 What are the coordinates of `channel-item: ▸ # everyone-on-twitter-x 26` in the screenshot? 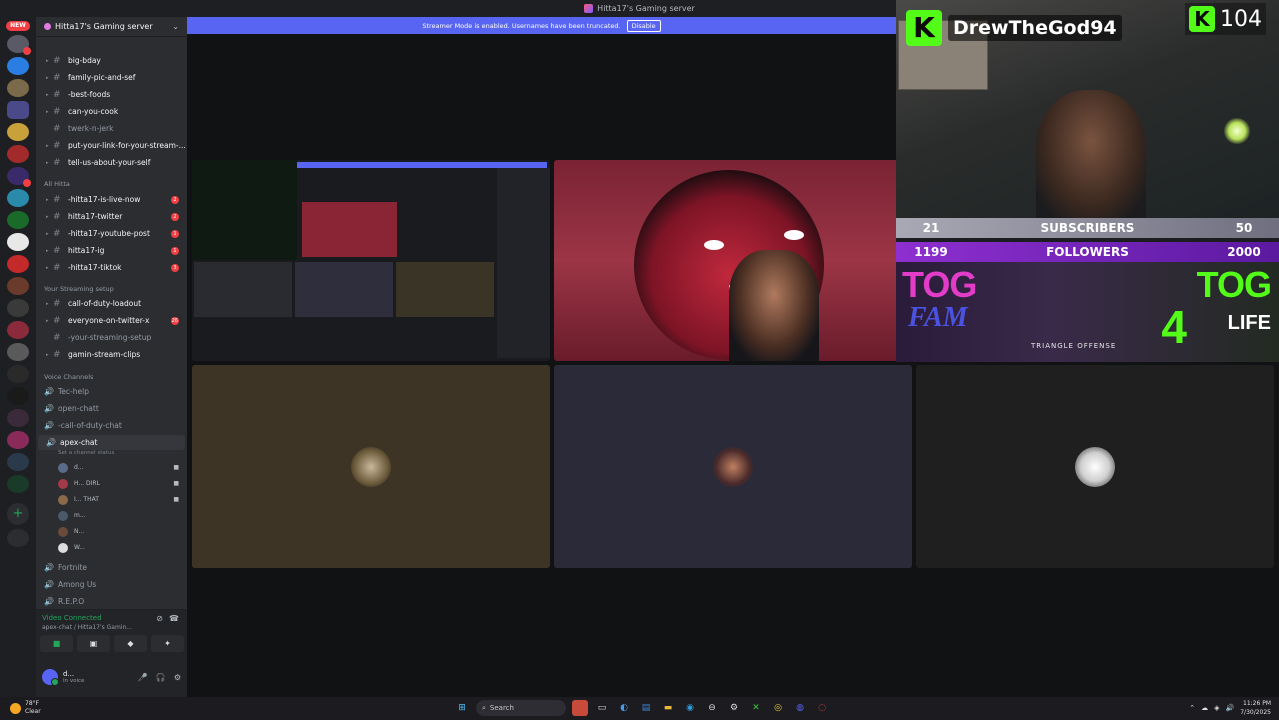 It's located at (111, 320).